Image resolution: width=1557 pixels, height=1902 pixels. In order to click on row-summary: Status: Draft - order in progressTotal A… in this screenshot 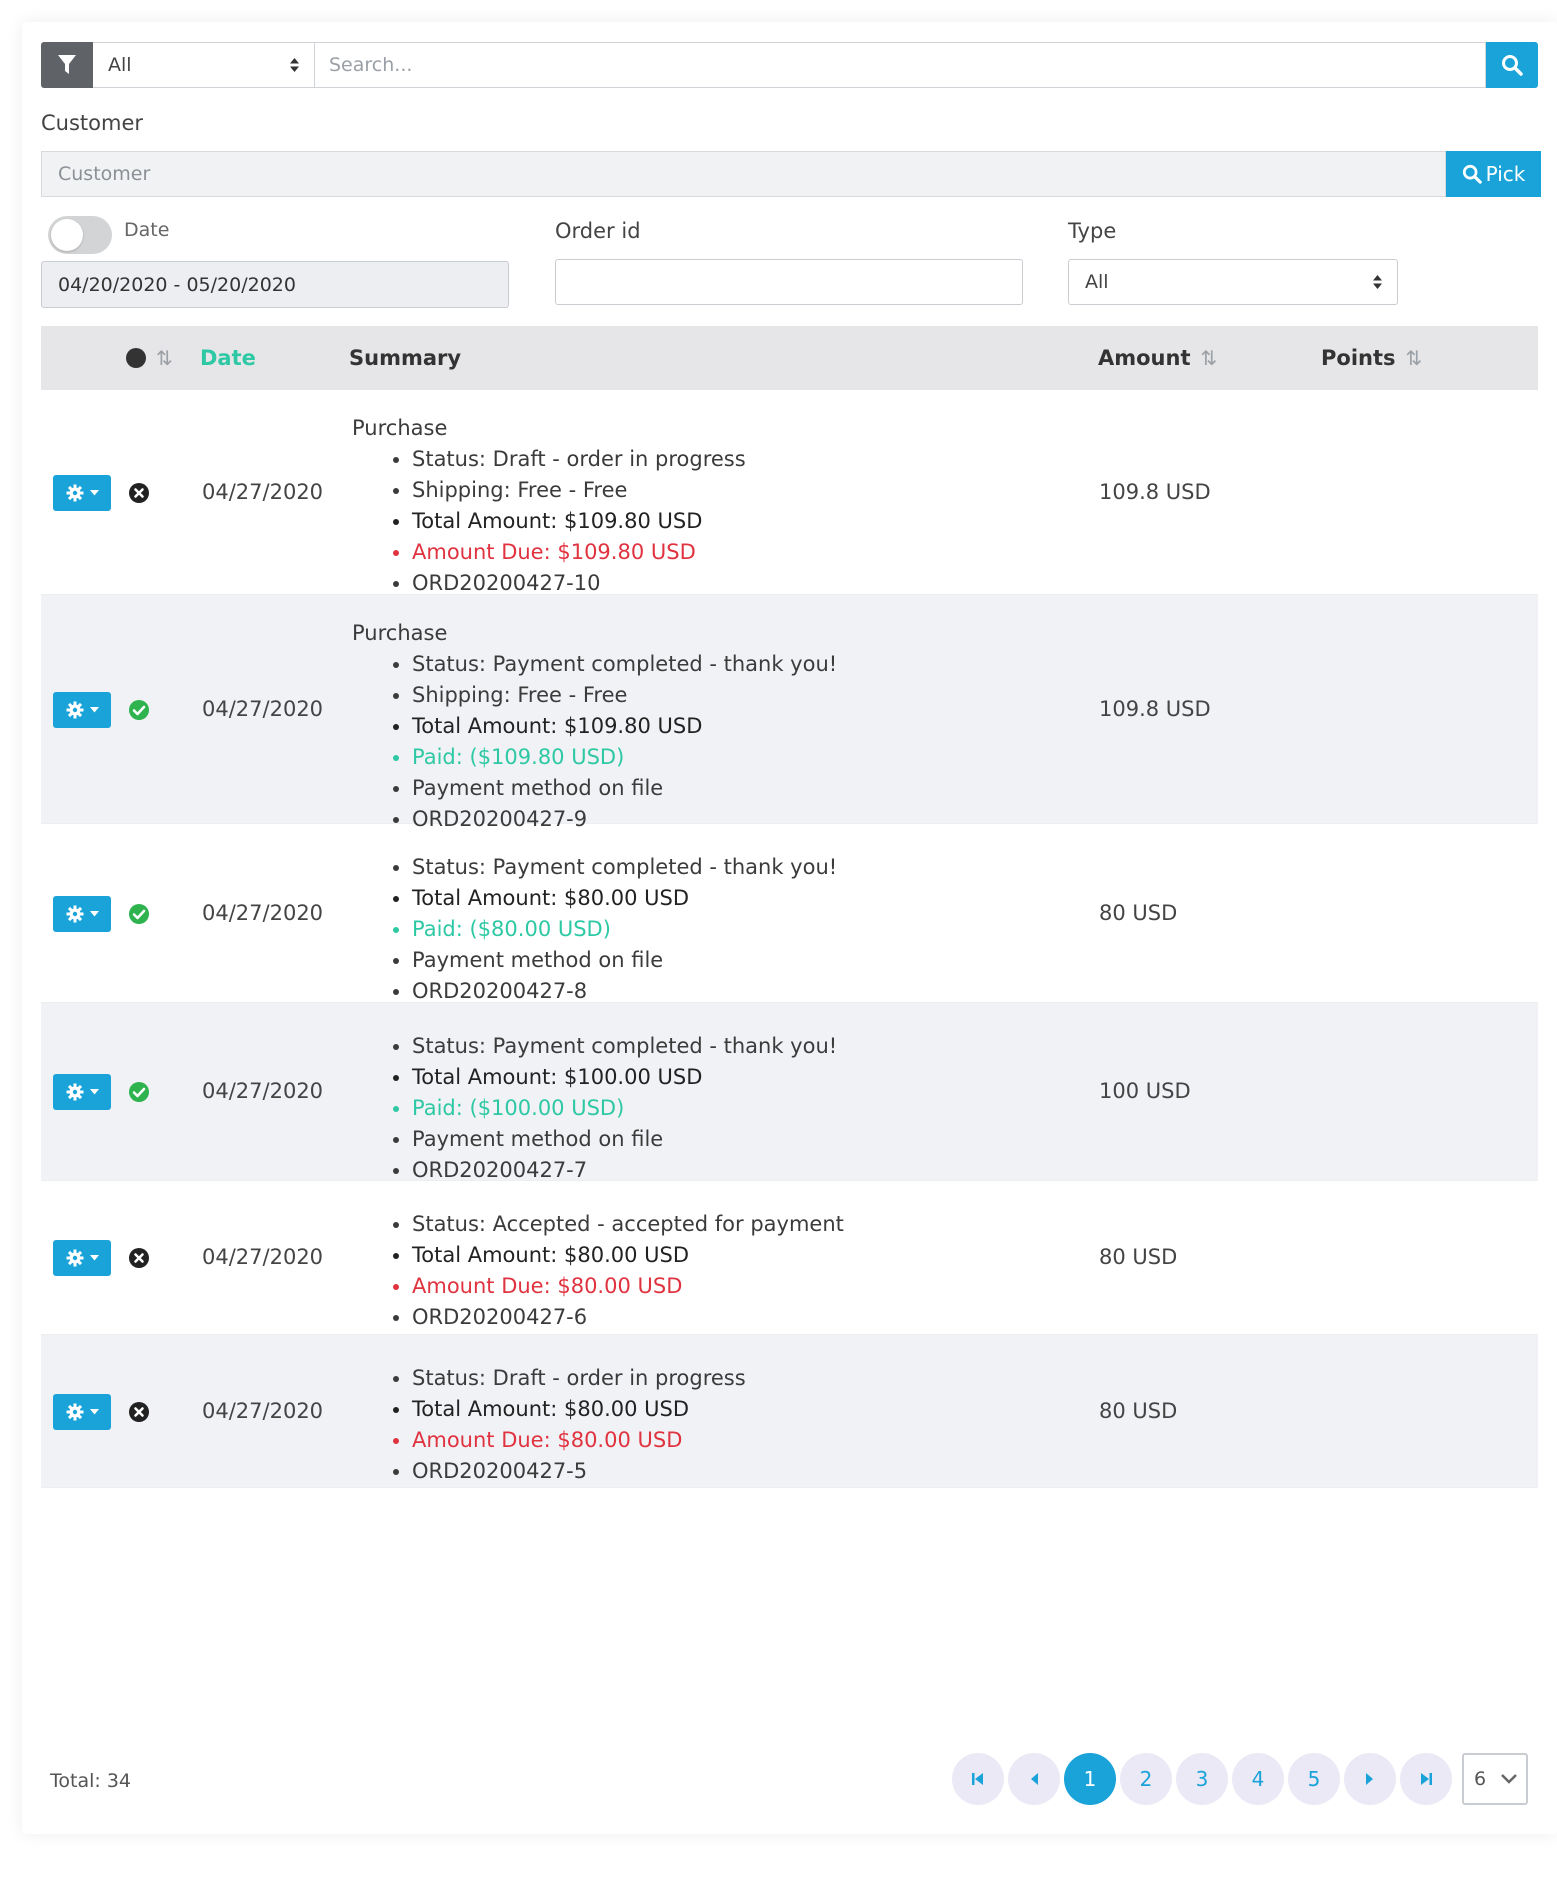, I will do `click(549, 1425)`.